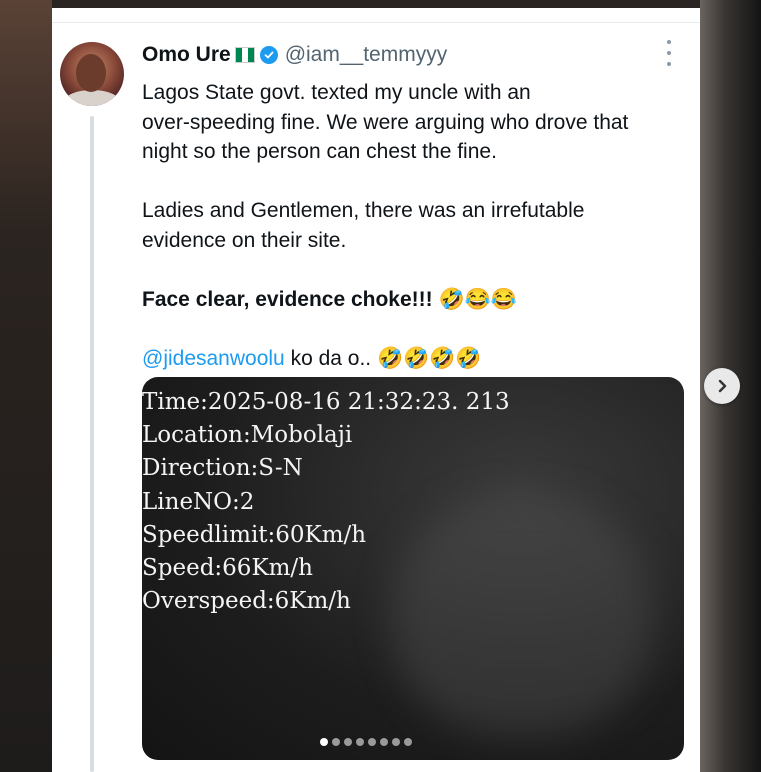  Describe the element at coordinates (92, 98) in the screenshot. I see `avatar-shirt` at that location.